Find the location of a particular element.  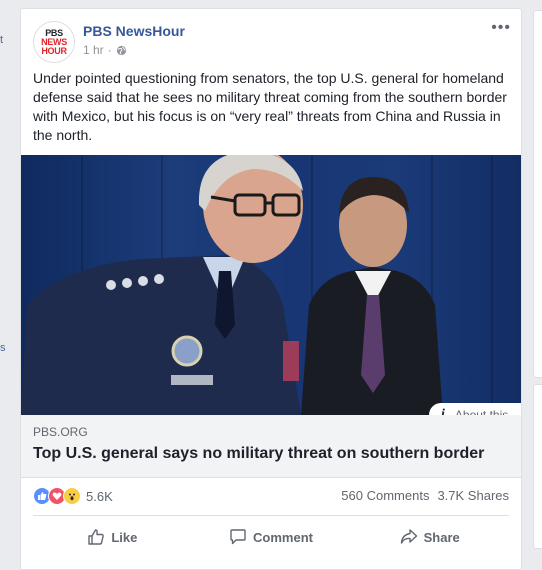

thumbs-up-icon is located at coordinates (96, 537).